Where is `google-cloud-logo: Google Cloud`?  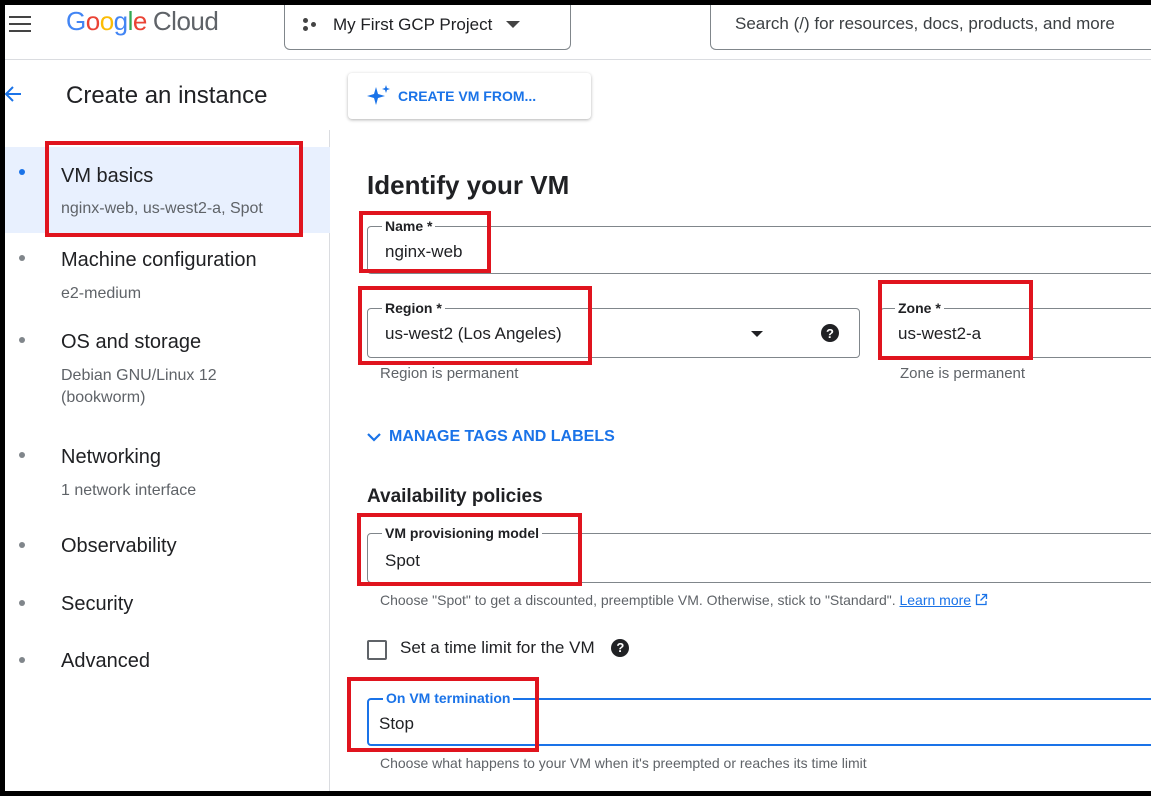 google-cloud-logo: Google Cloud is located at coordinates (142, 21).